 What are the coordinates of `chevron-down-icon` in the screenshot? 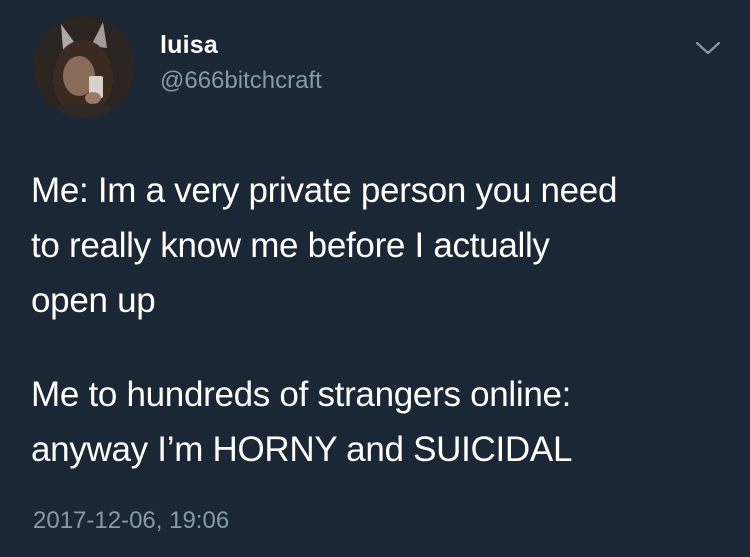 It's located at (708, 48).